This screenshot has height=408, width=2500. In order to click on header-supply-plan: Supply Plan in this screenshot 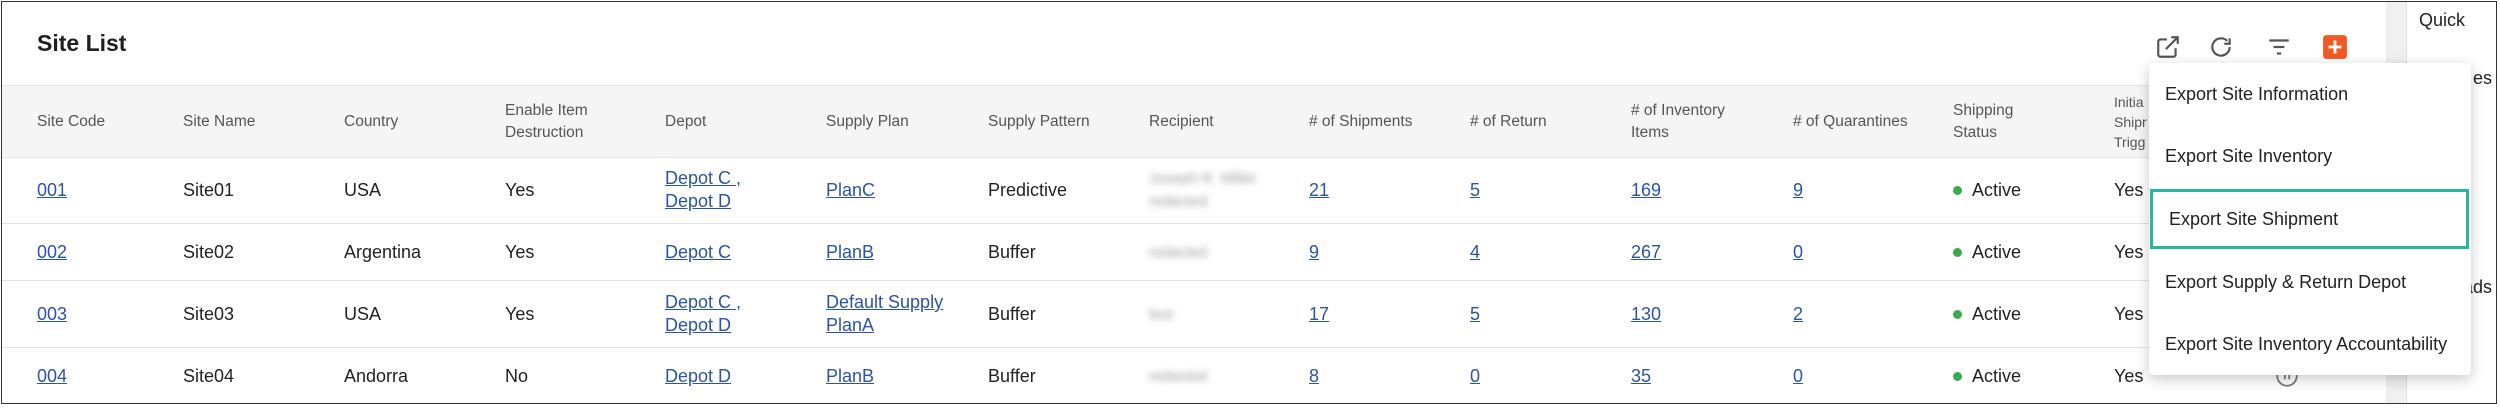, I will do `click(867, 121)`.